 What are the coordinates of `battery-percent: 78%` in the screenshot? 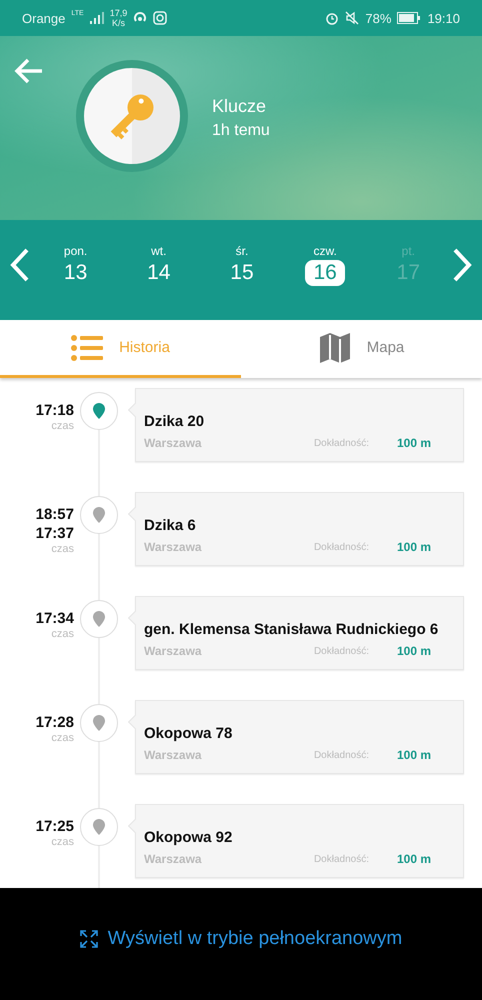 It's located at (378, 18).